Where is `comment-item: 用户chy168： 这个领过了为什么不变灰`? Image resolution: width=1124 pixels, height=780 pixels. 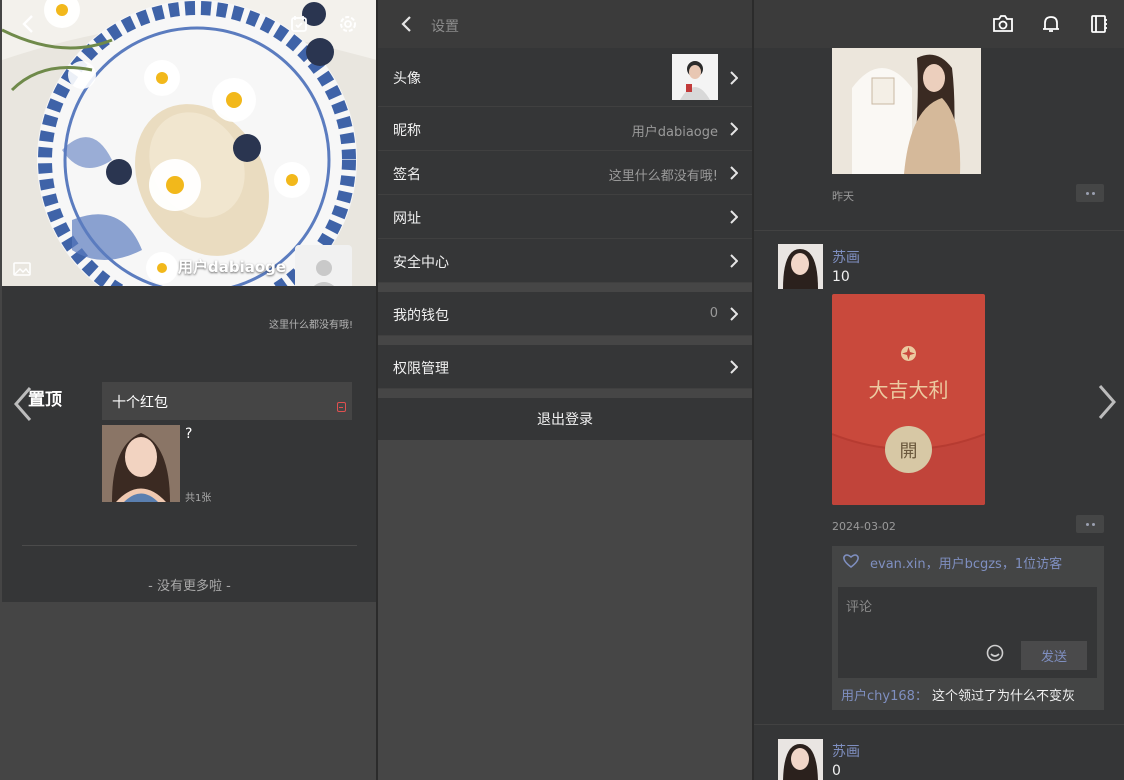 comment-item: 用户chy168： 这个领过了为什么不变灰 is located at coordinates (958, 694).